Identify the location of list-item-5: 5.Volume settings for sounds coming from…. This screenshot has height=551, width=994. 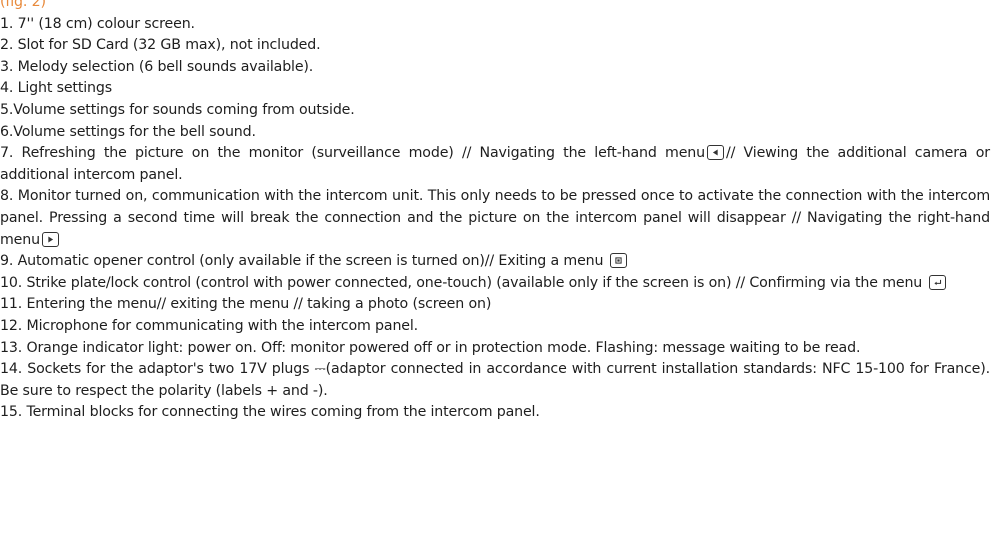
(177, 109).